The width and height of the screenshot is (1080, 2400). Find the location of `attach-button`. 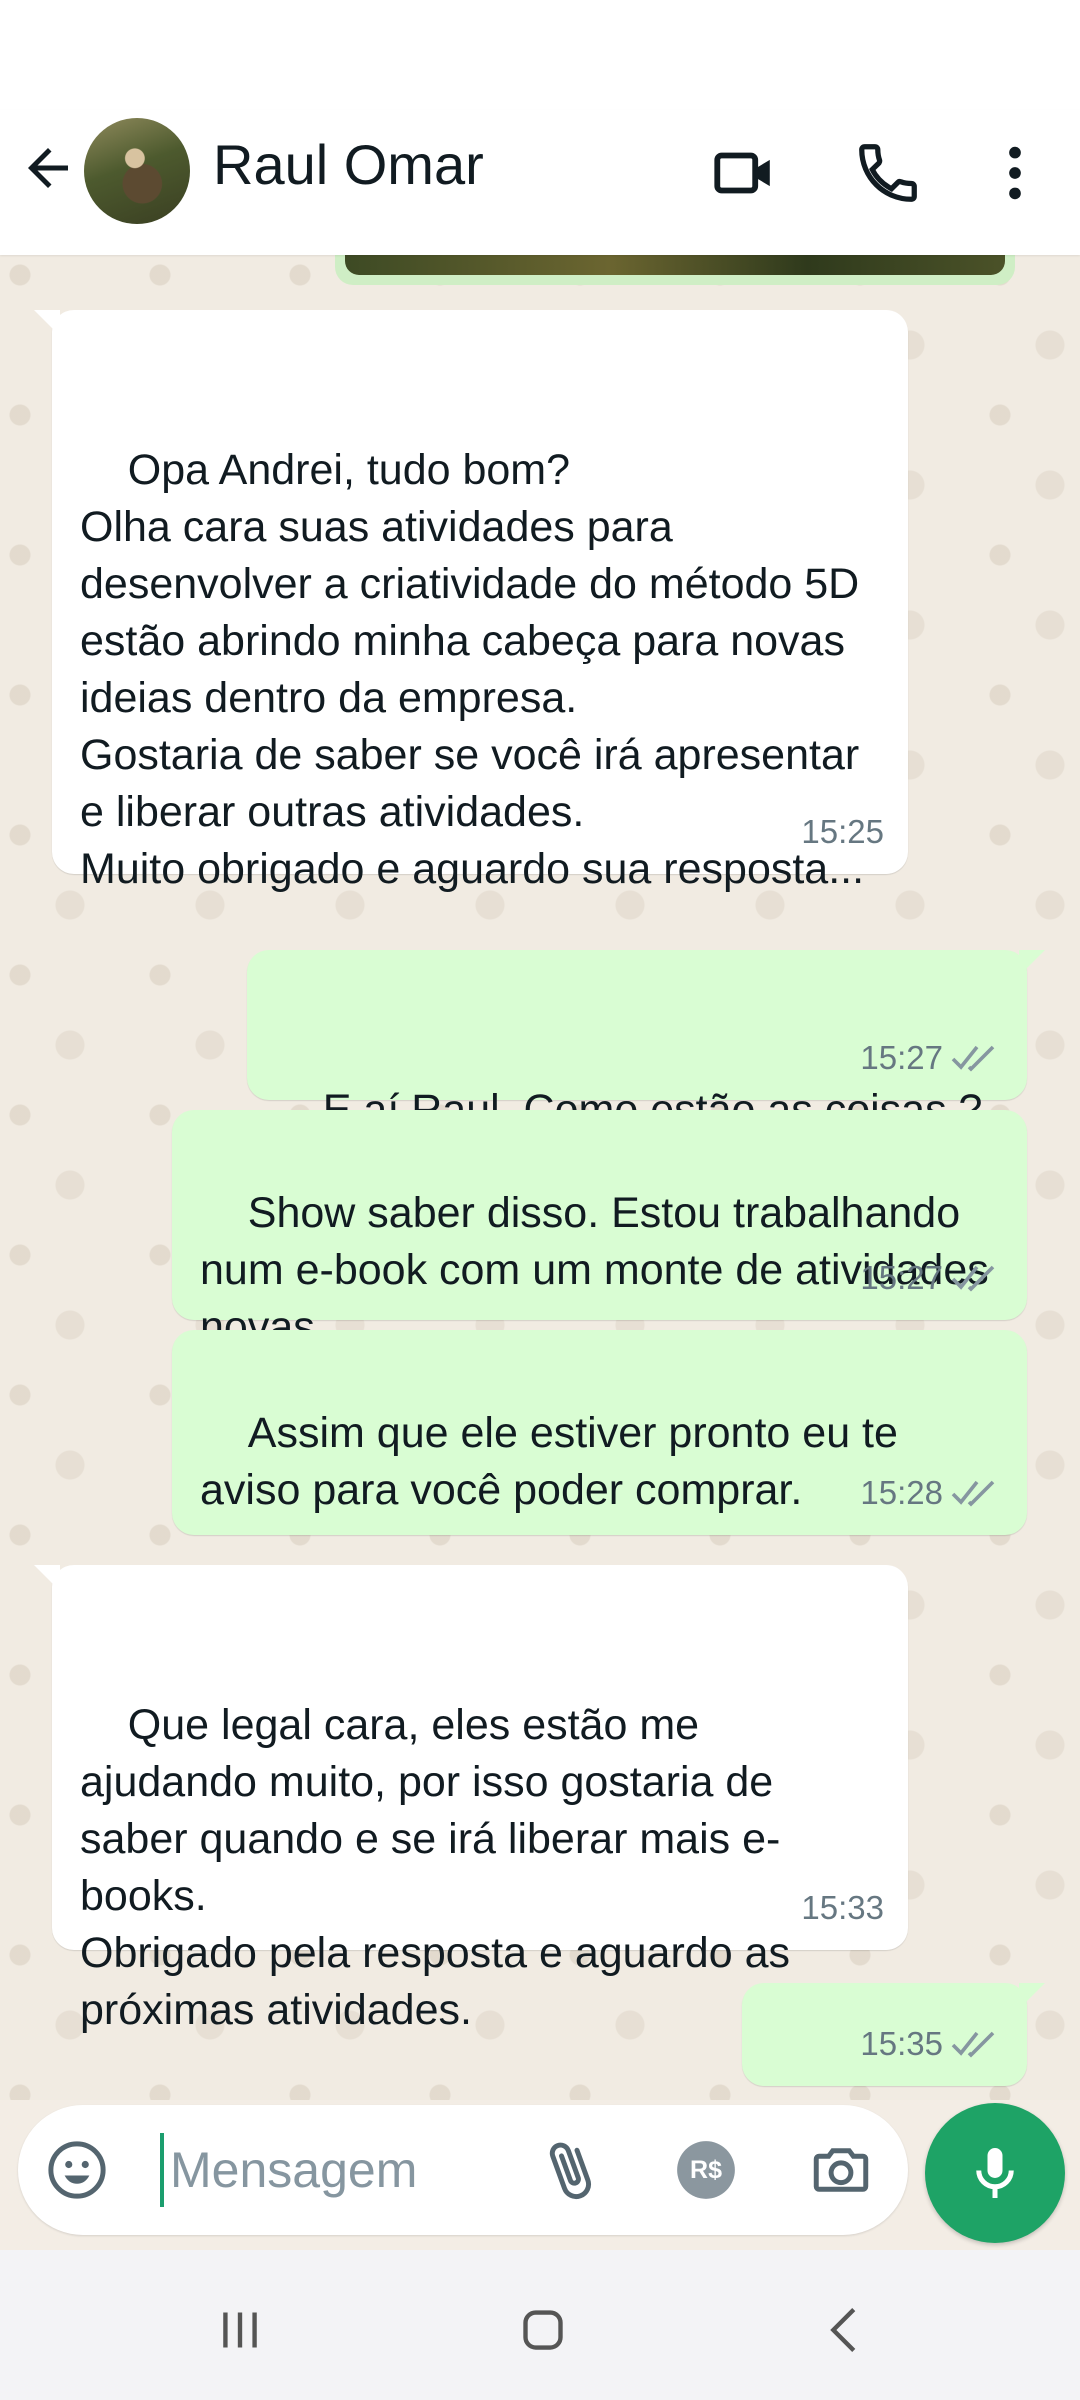

attach-button is located at coordinates (571, 2170).